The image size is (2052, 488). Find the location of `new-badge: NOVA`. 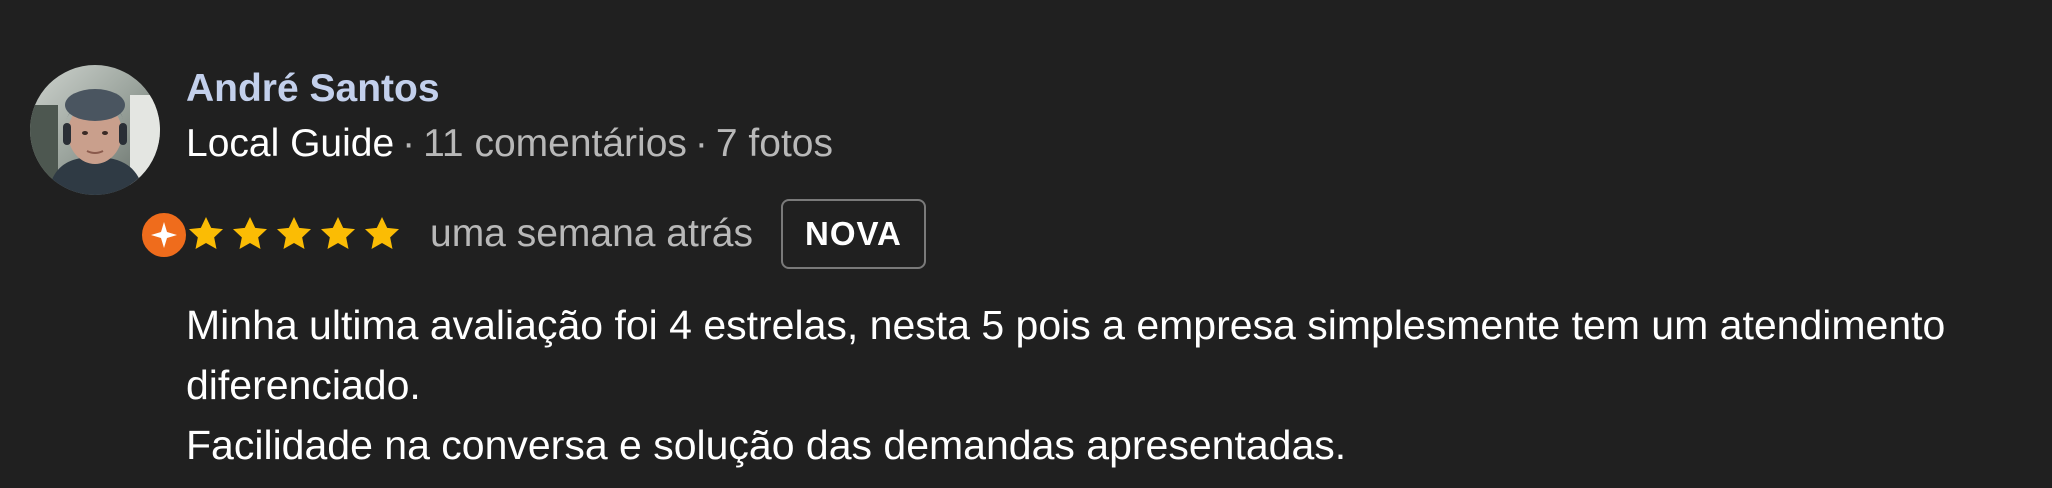

new-badge: NOVA is located at coordinates (853, 234).